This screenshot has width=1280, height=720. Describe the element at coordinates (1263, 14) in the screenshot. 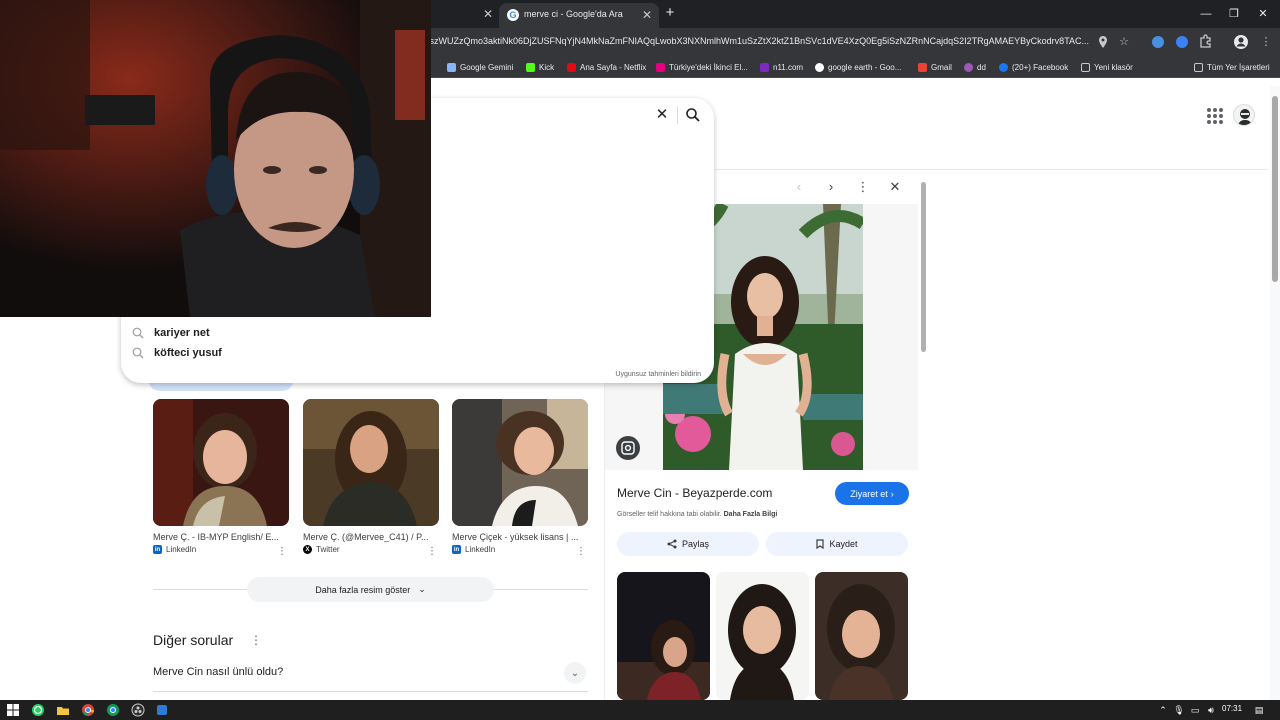

I see `close-window-icon: ✕` at that location.